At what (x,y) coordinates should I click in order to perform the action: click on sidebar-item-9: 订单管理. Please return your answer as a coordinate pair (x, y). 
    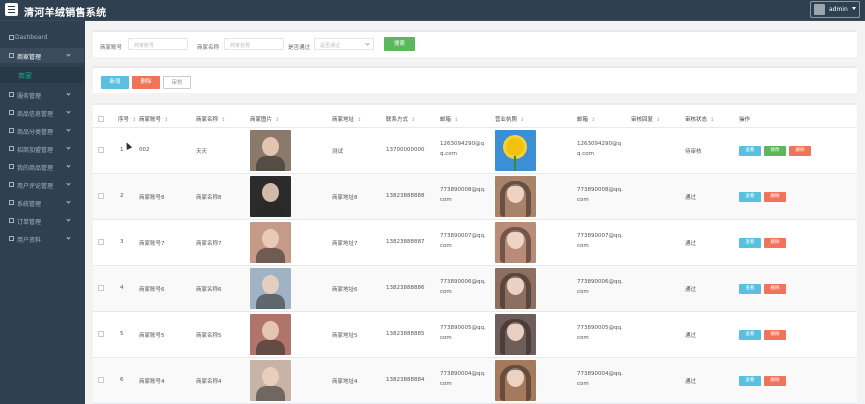
    Looking at the image, I should click on (42, 220).